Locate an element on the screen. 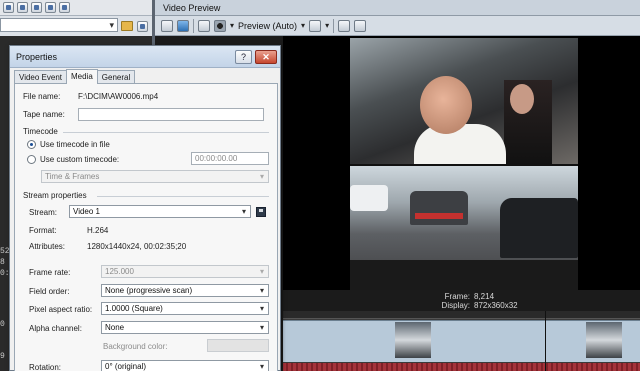 Image resolution: width=640 pixels, height=371 pixels. path-dropdown is located at coordinates (59, 25).